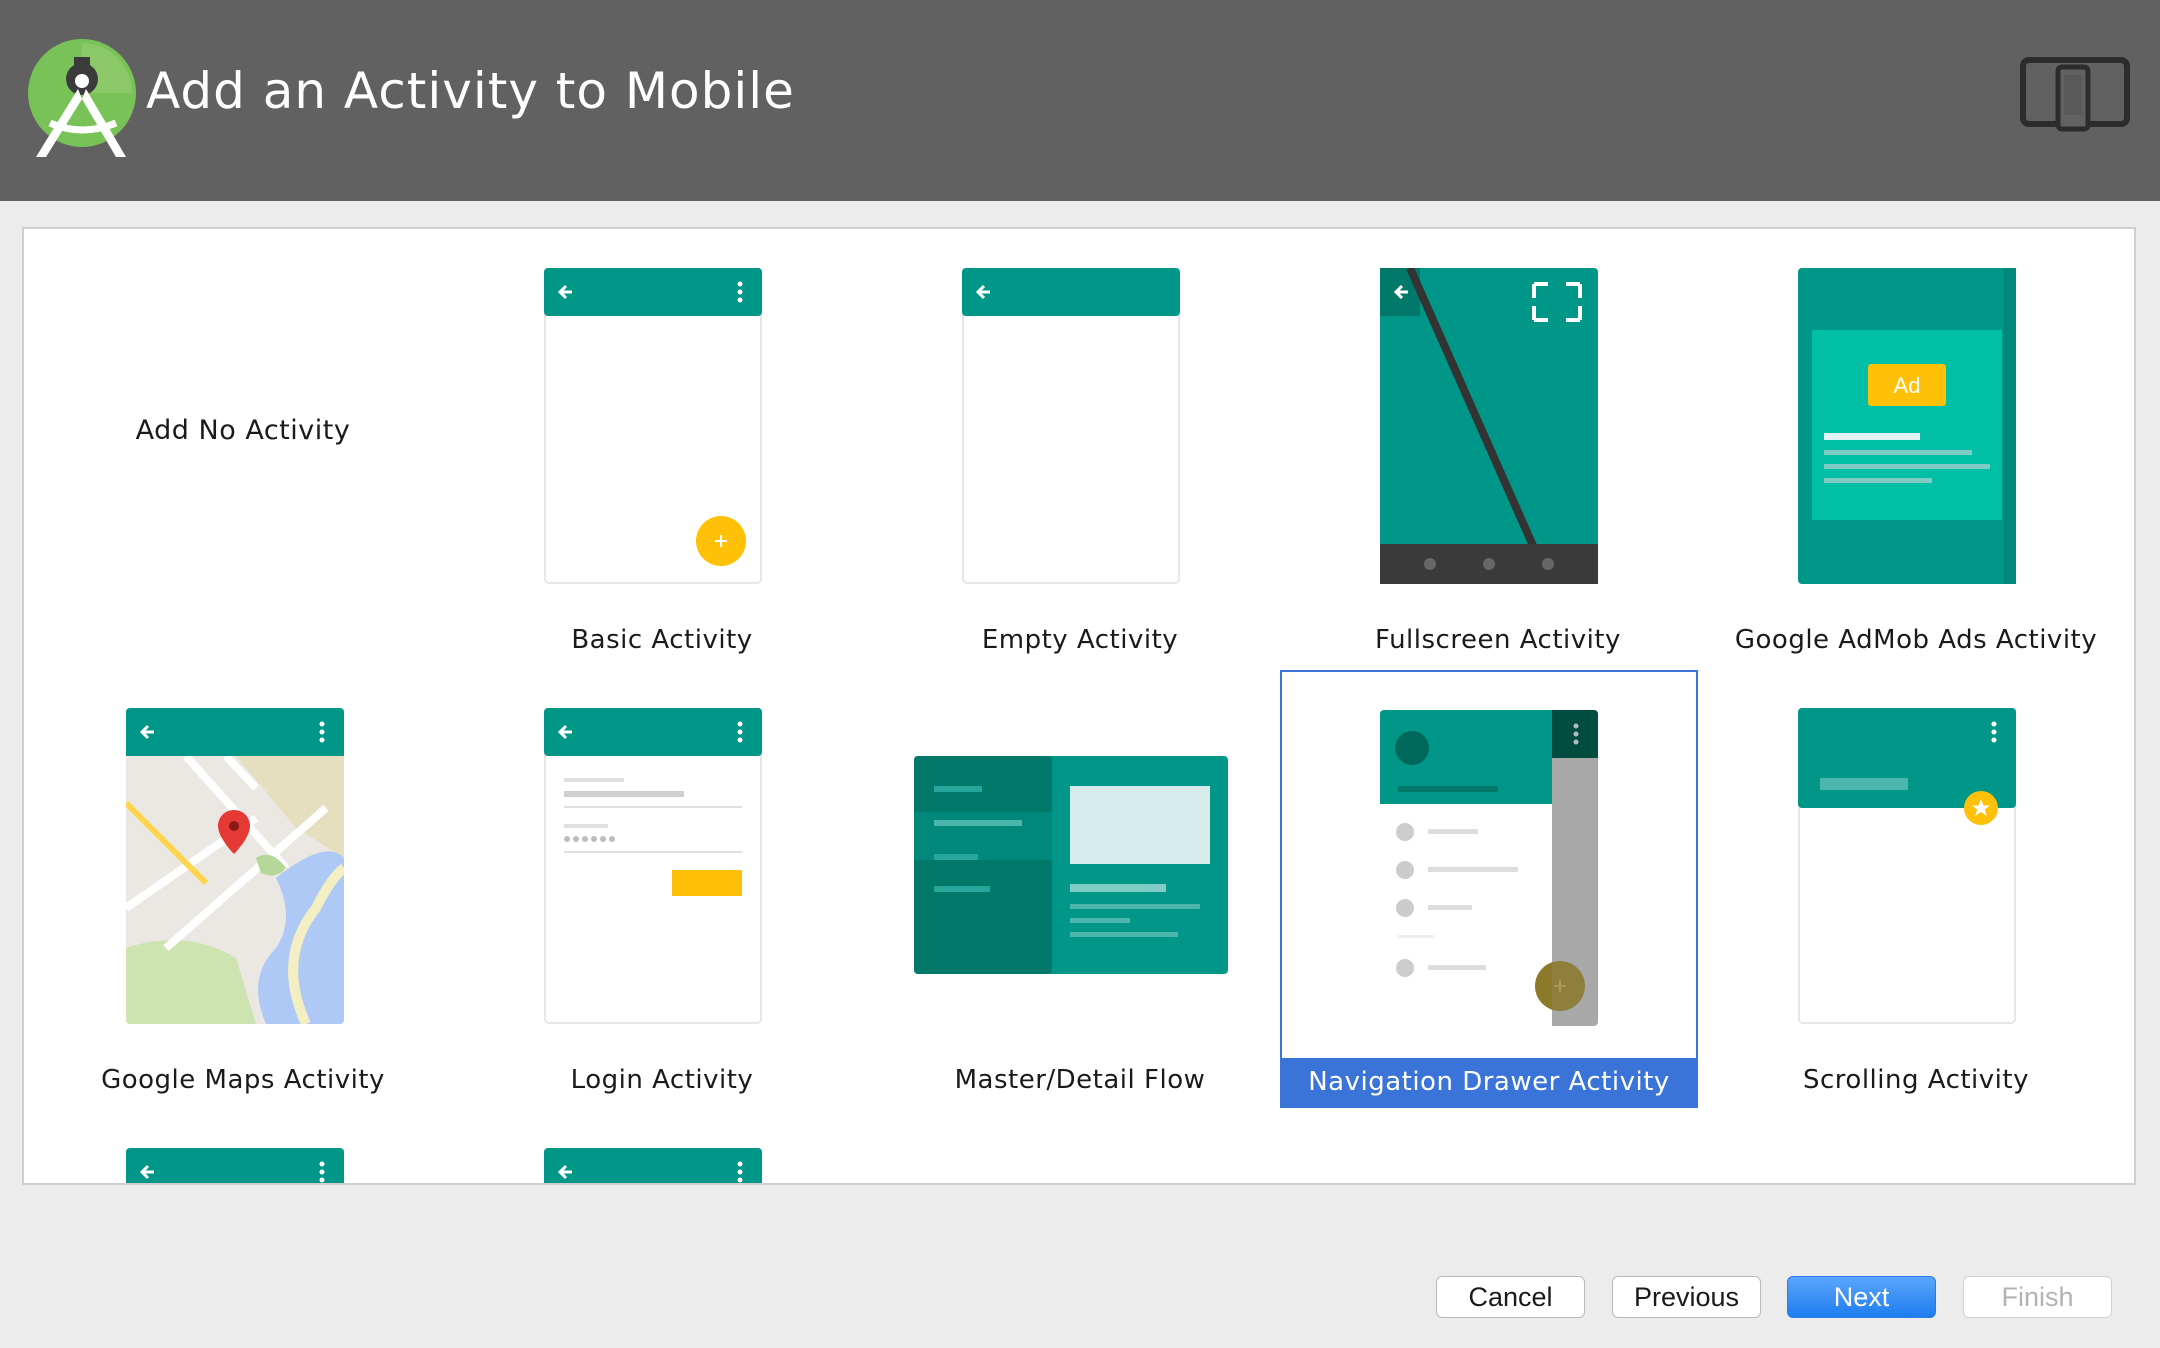 This screenshot has height=1348, width=2160. What do you see at coordinates (243, 448) in the screenshot?
I see `template-add-no-activity: Add No Activity` at bounding box center [243, 448].